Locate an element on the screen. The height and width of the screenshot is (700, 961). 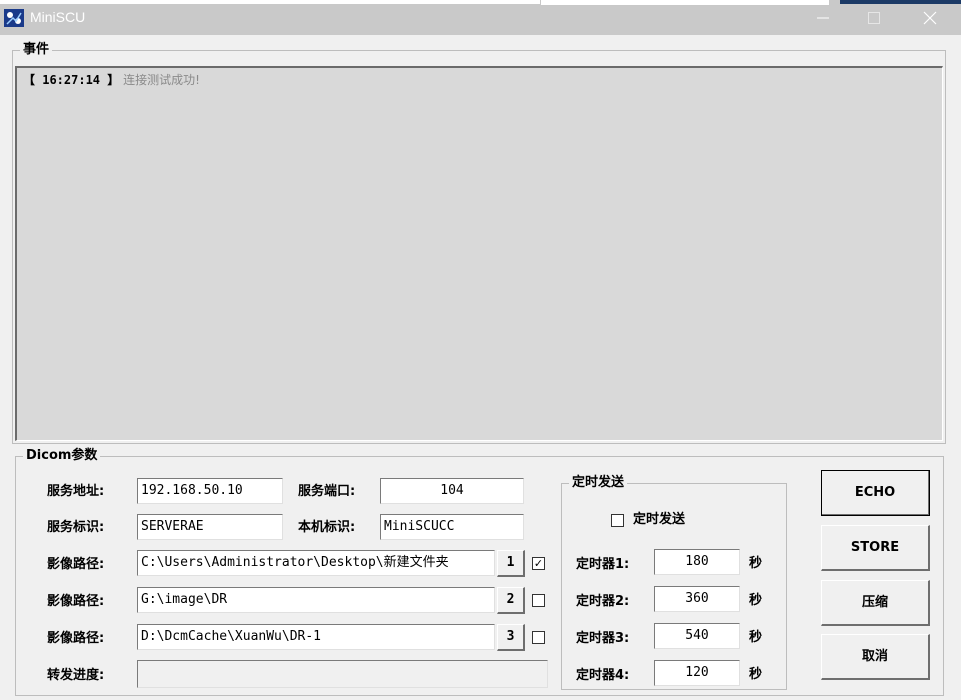
timer-4-label: 定时器4: is located at coordinates (603, 675).